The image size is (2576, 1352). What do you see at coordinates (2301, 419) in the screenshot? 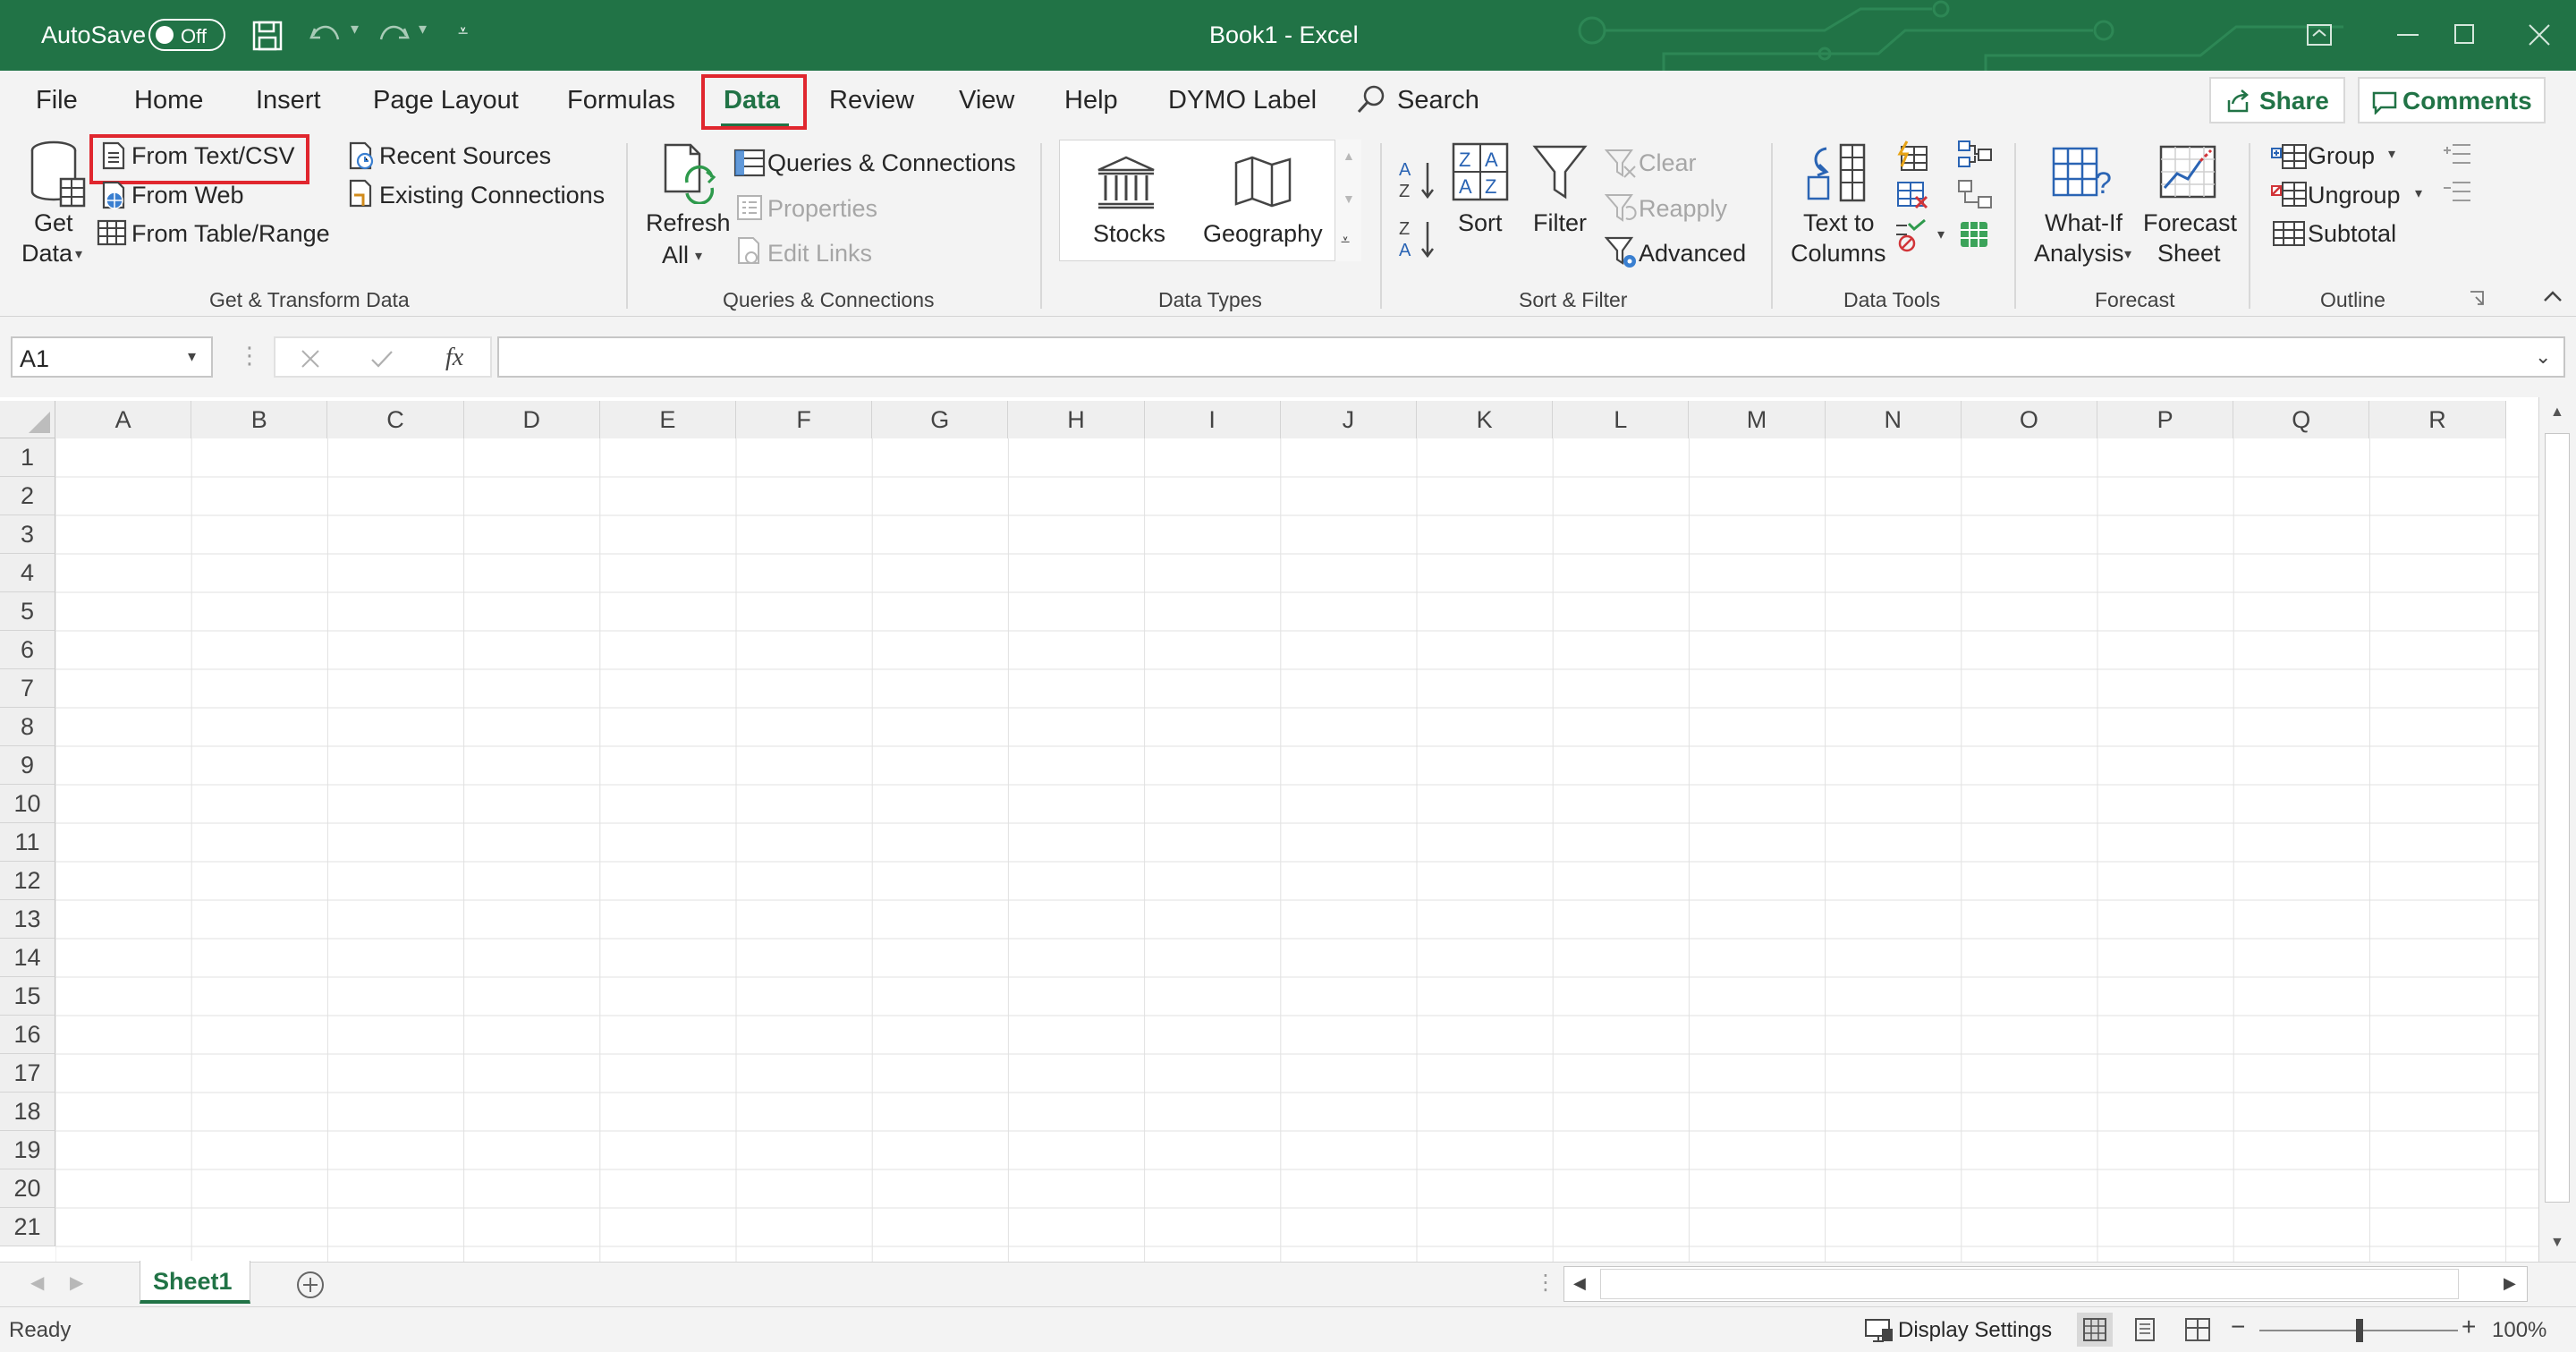
I see `column-header: Q` at bounding box center [2301, 419].